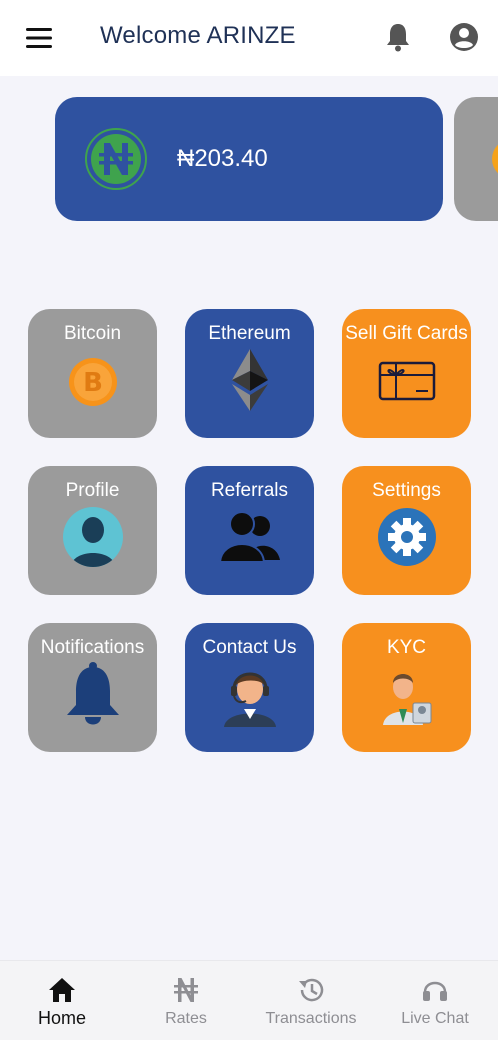 The height and width of the screenshot is (1040, 498). I want to click on nav-label-rates: Rates, so click(186, 1018).